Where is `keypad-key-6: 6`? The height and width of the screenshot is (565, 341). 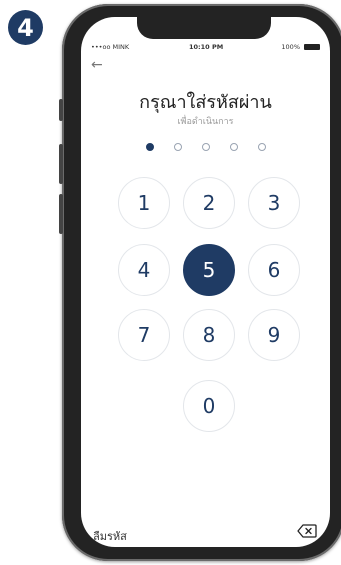
keypad-key-6: 6 is located at coordinates (274, 270).